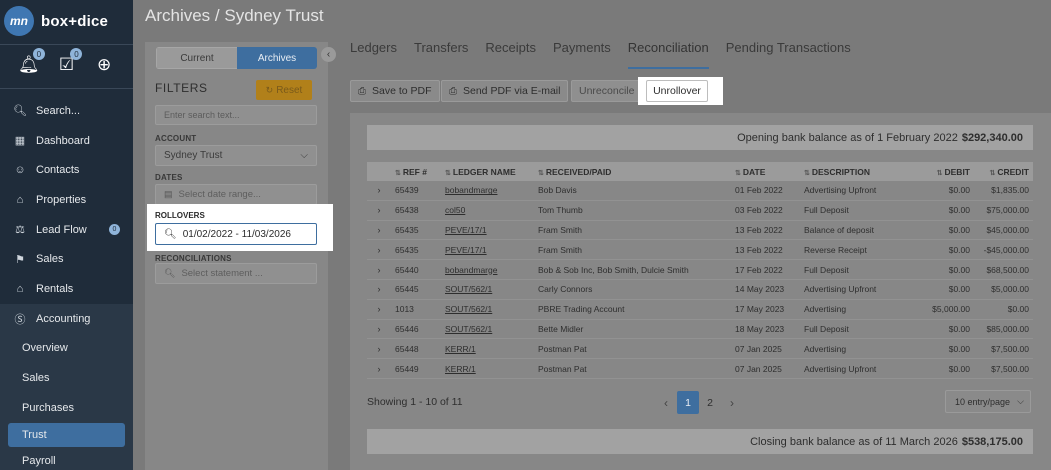 Image resolution: width=1051 pixels, height=470 pixels. What do you see at coordinates (857, 250) in the screenshot?
I see `cell-description: Reverse Receipt` at bounding box center [857, 250].